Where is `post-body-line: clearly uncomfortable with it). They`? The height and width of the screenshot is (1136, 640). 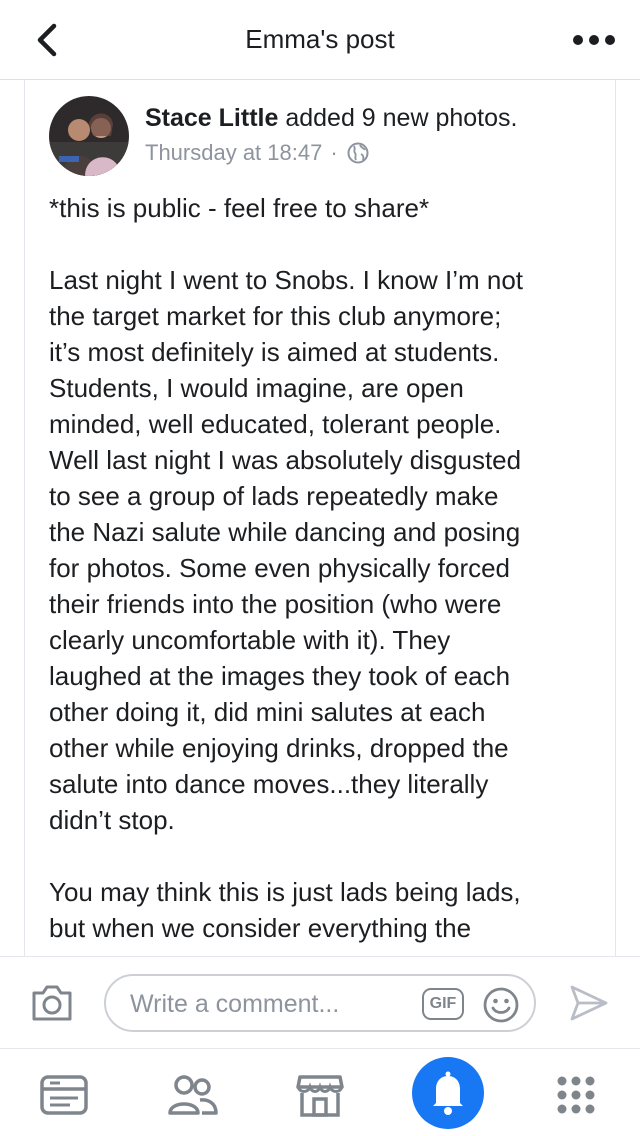
post-body-line: clearly uncomfortable with it). They is located at coordinates (250, 640).